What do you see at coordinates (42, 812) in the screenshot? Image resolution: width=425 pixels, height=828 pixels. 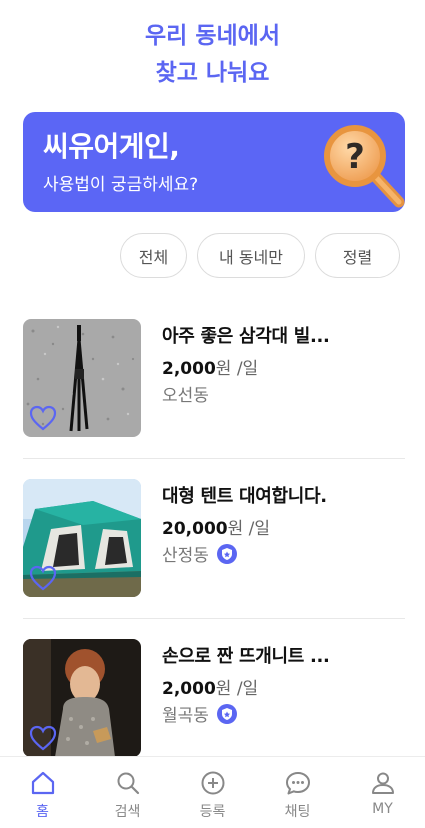 I see `tab-home-label: 홈` at bounding box center [42, 812].